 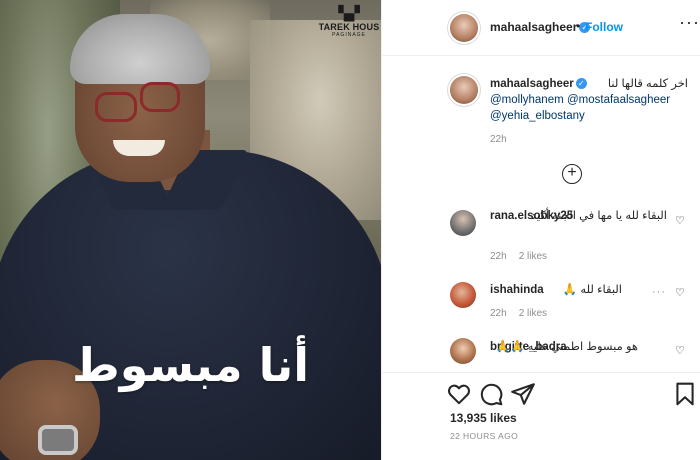 I want to click on like-heart-icon, so click(x=459, y=394).